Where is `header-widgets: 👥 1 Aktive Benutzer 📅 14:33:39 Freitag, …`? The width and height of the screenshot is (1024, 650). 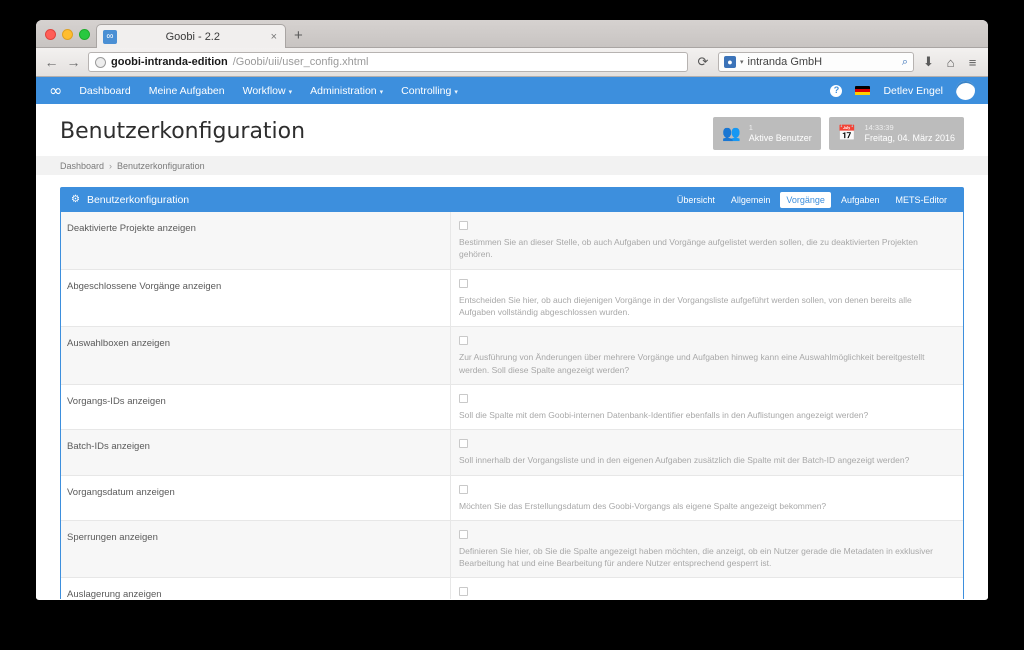 header-widgets: 👥 1 Aktive Benutzer 📅 14:33:39 Freitag, … is located at coordinates (838, 133).